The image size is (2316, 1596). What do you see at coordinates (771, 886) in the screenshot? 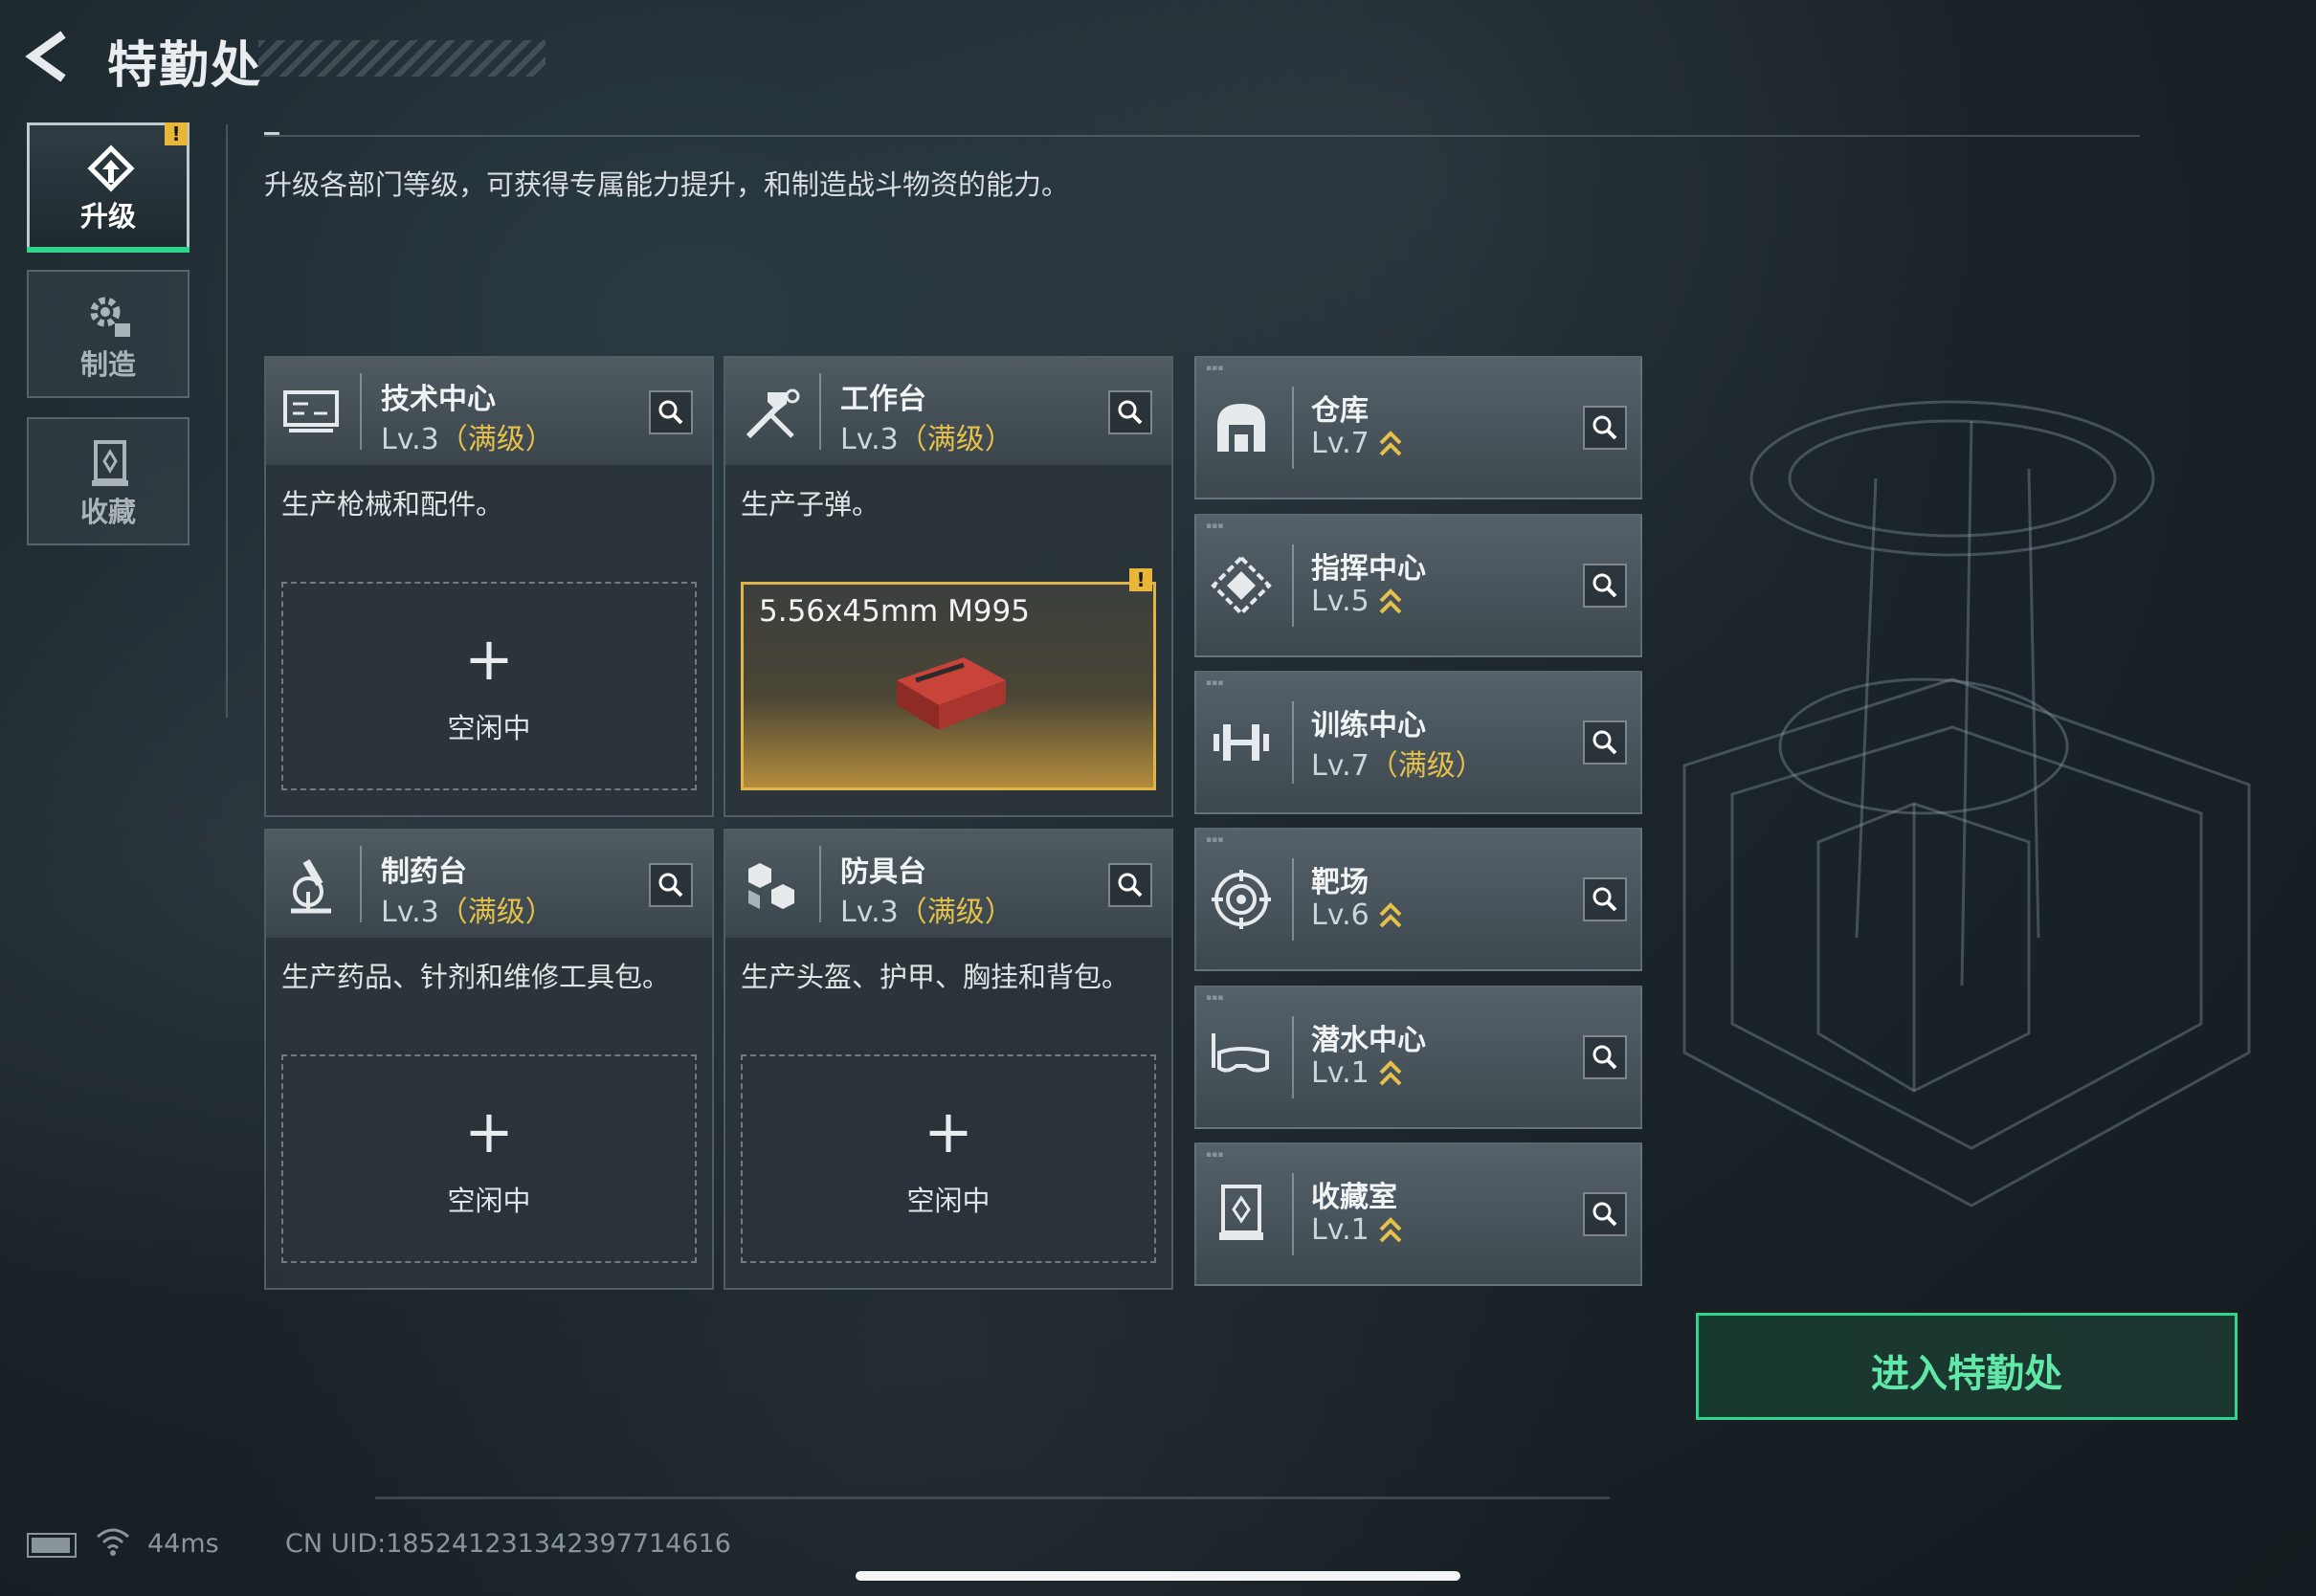
I see `boxes-icon` at bounding box center [771, 886].